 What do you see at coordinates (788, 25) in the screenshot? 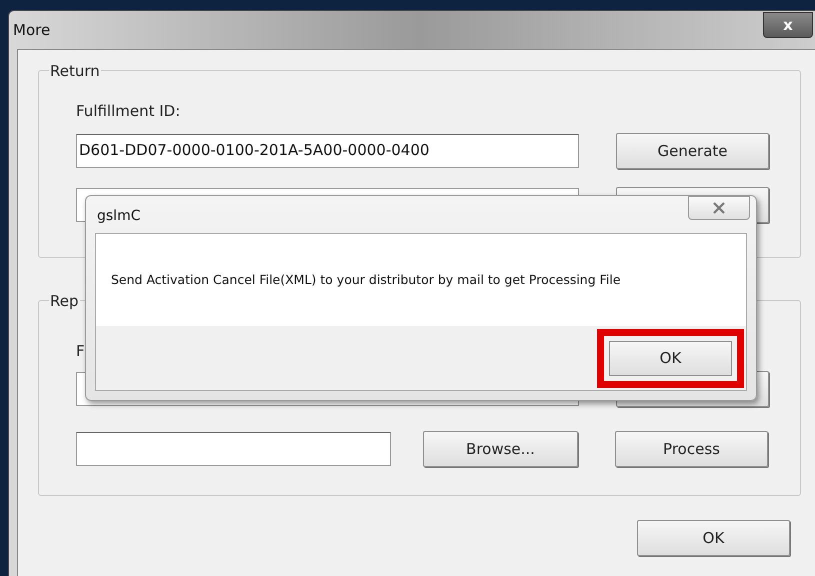
I see `close-button: x` at bounding box center [788, 25].